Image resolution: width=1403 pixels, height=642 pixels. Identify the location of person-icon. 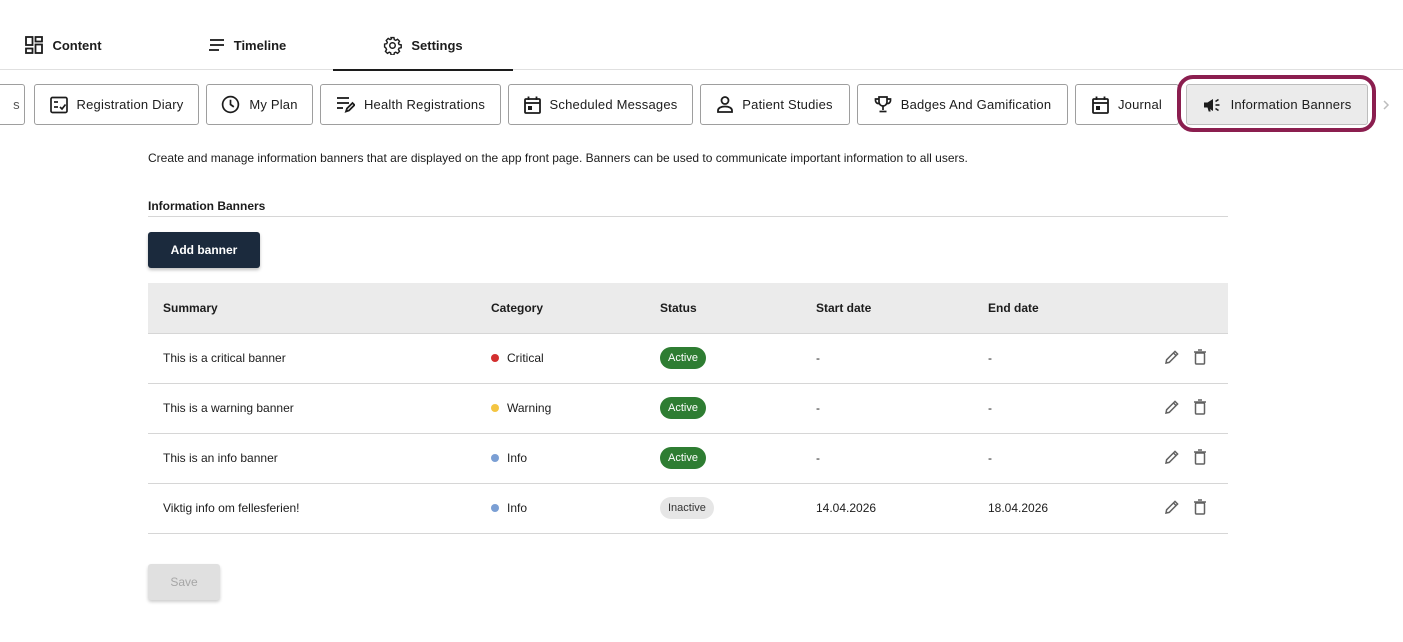
(725, 104).